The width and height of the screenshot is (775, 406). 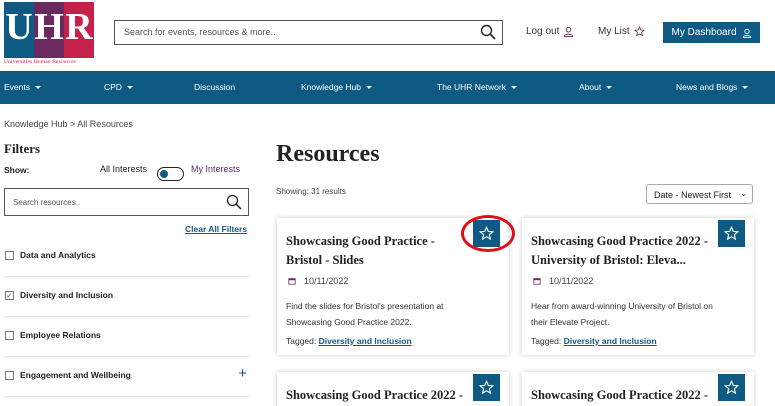 I want to click on logo-tiles: U H R, so click(x=50, y=30).